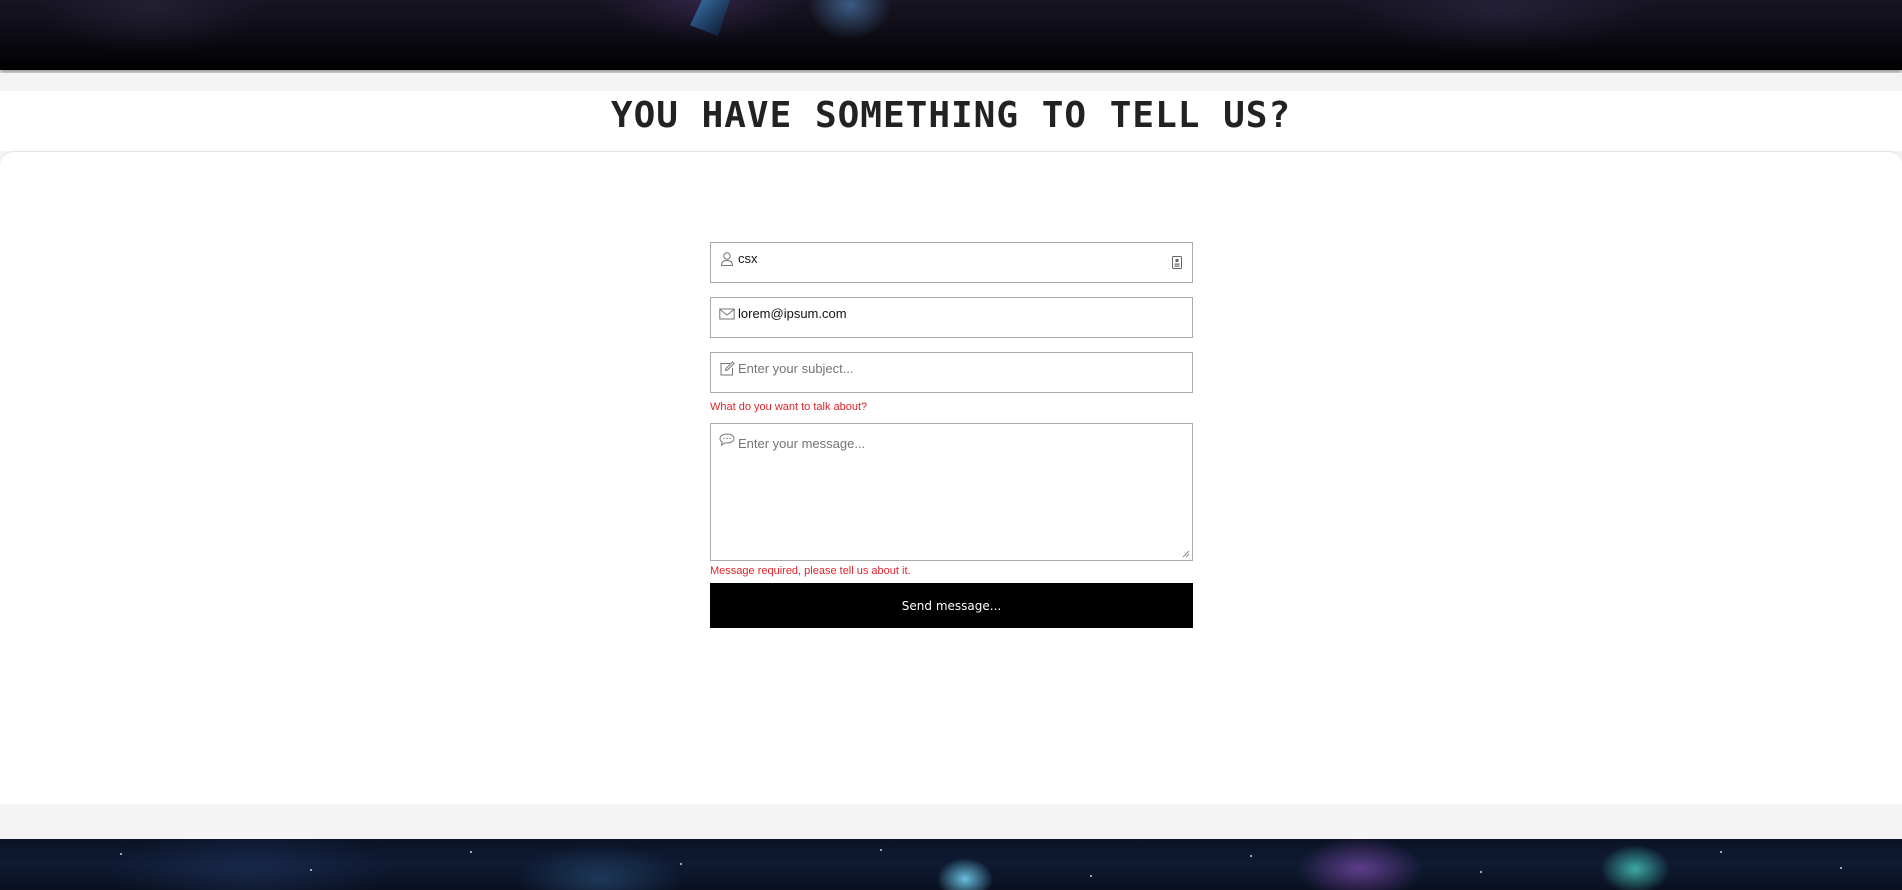 The image size is (1902, 890). What do you see at coordinates (1186, 554) in the screenshot?
I see `resize-grip-icon` at bounding box center [1186, 554].